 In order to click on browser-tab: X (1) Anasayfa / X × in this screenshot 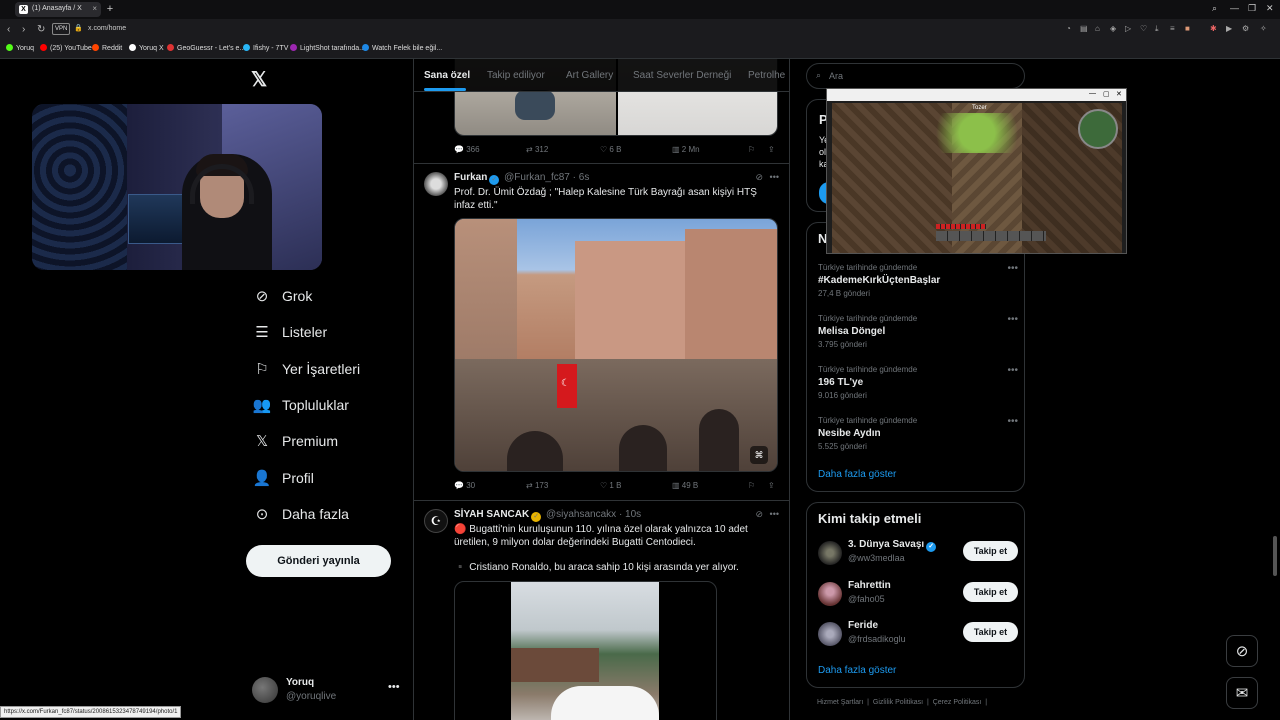, I will do `click(58, 9)`.